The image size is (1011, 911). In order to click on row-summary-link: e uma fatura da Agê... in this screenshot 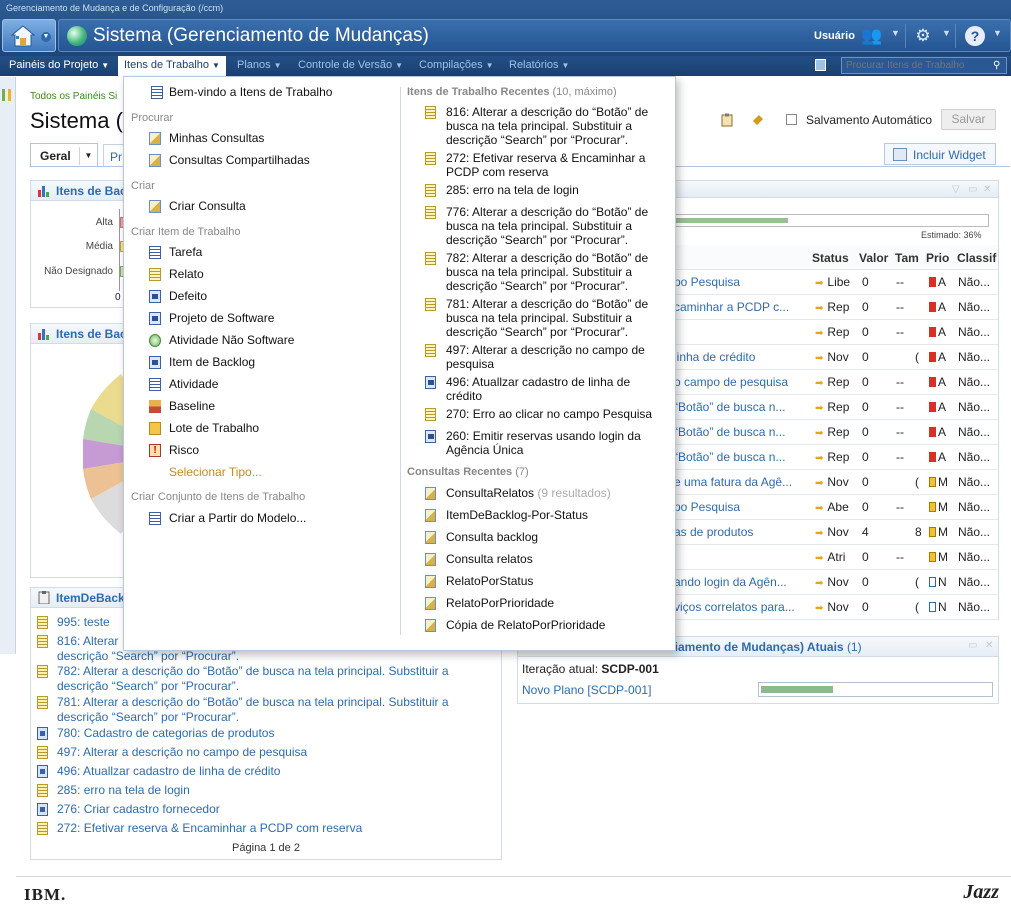, I will do `click(744, 482)`.